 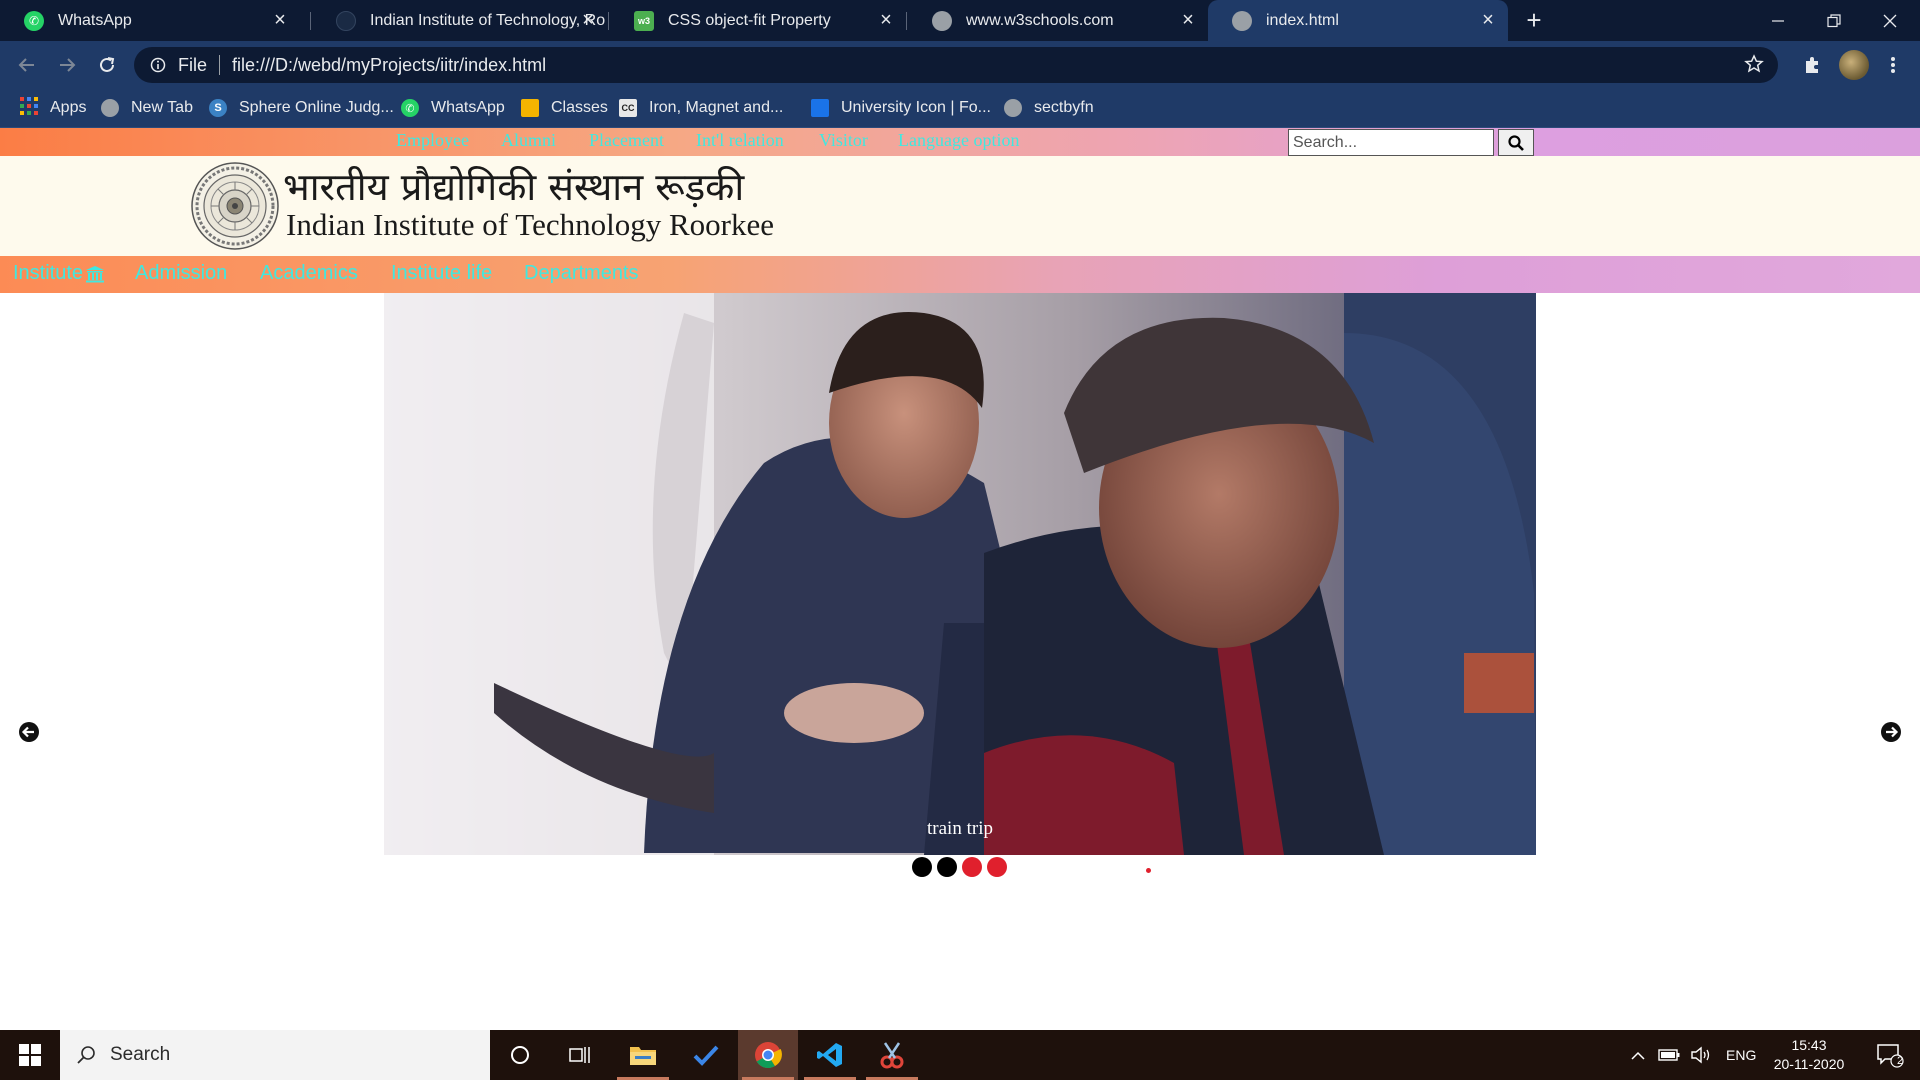 I want to click on spoj-icon: S, so click(x=218, y=108).